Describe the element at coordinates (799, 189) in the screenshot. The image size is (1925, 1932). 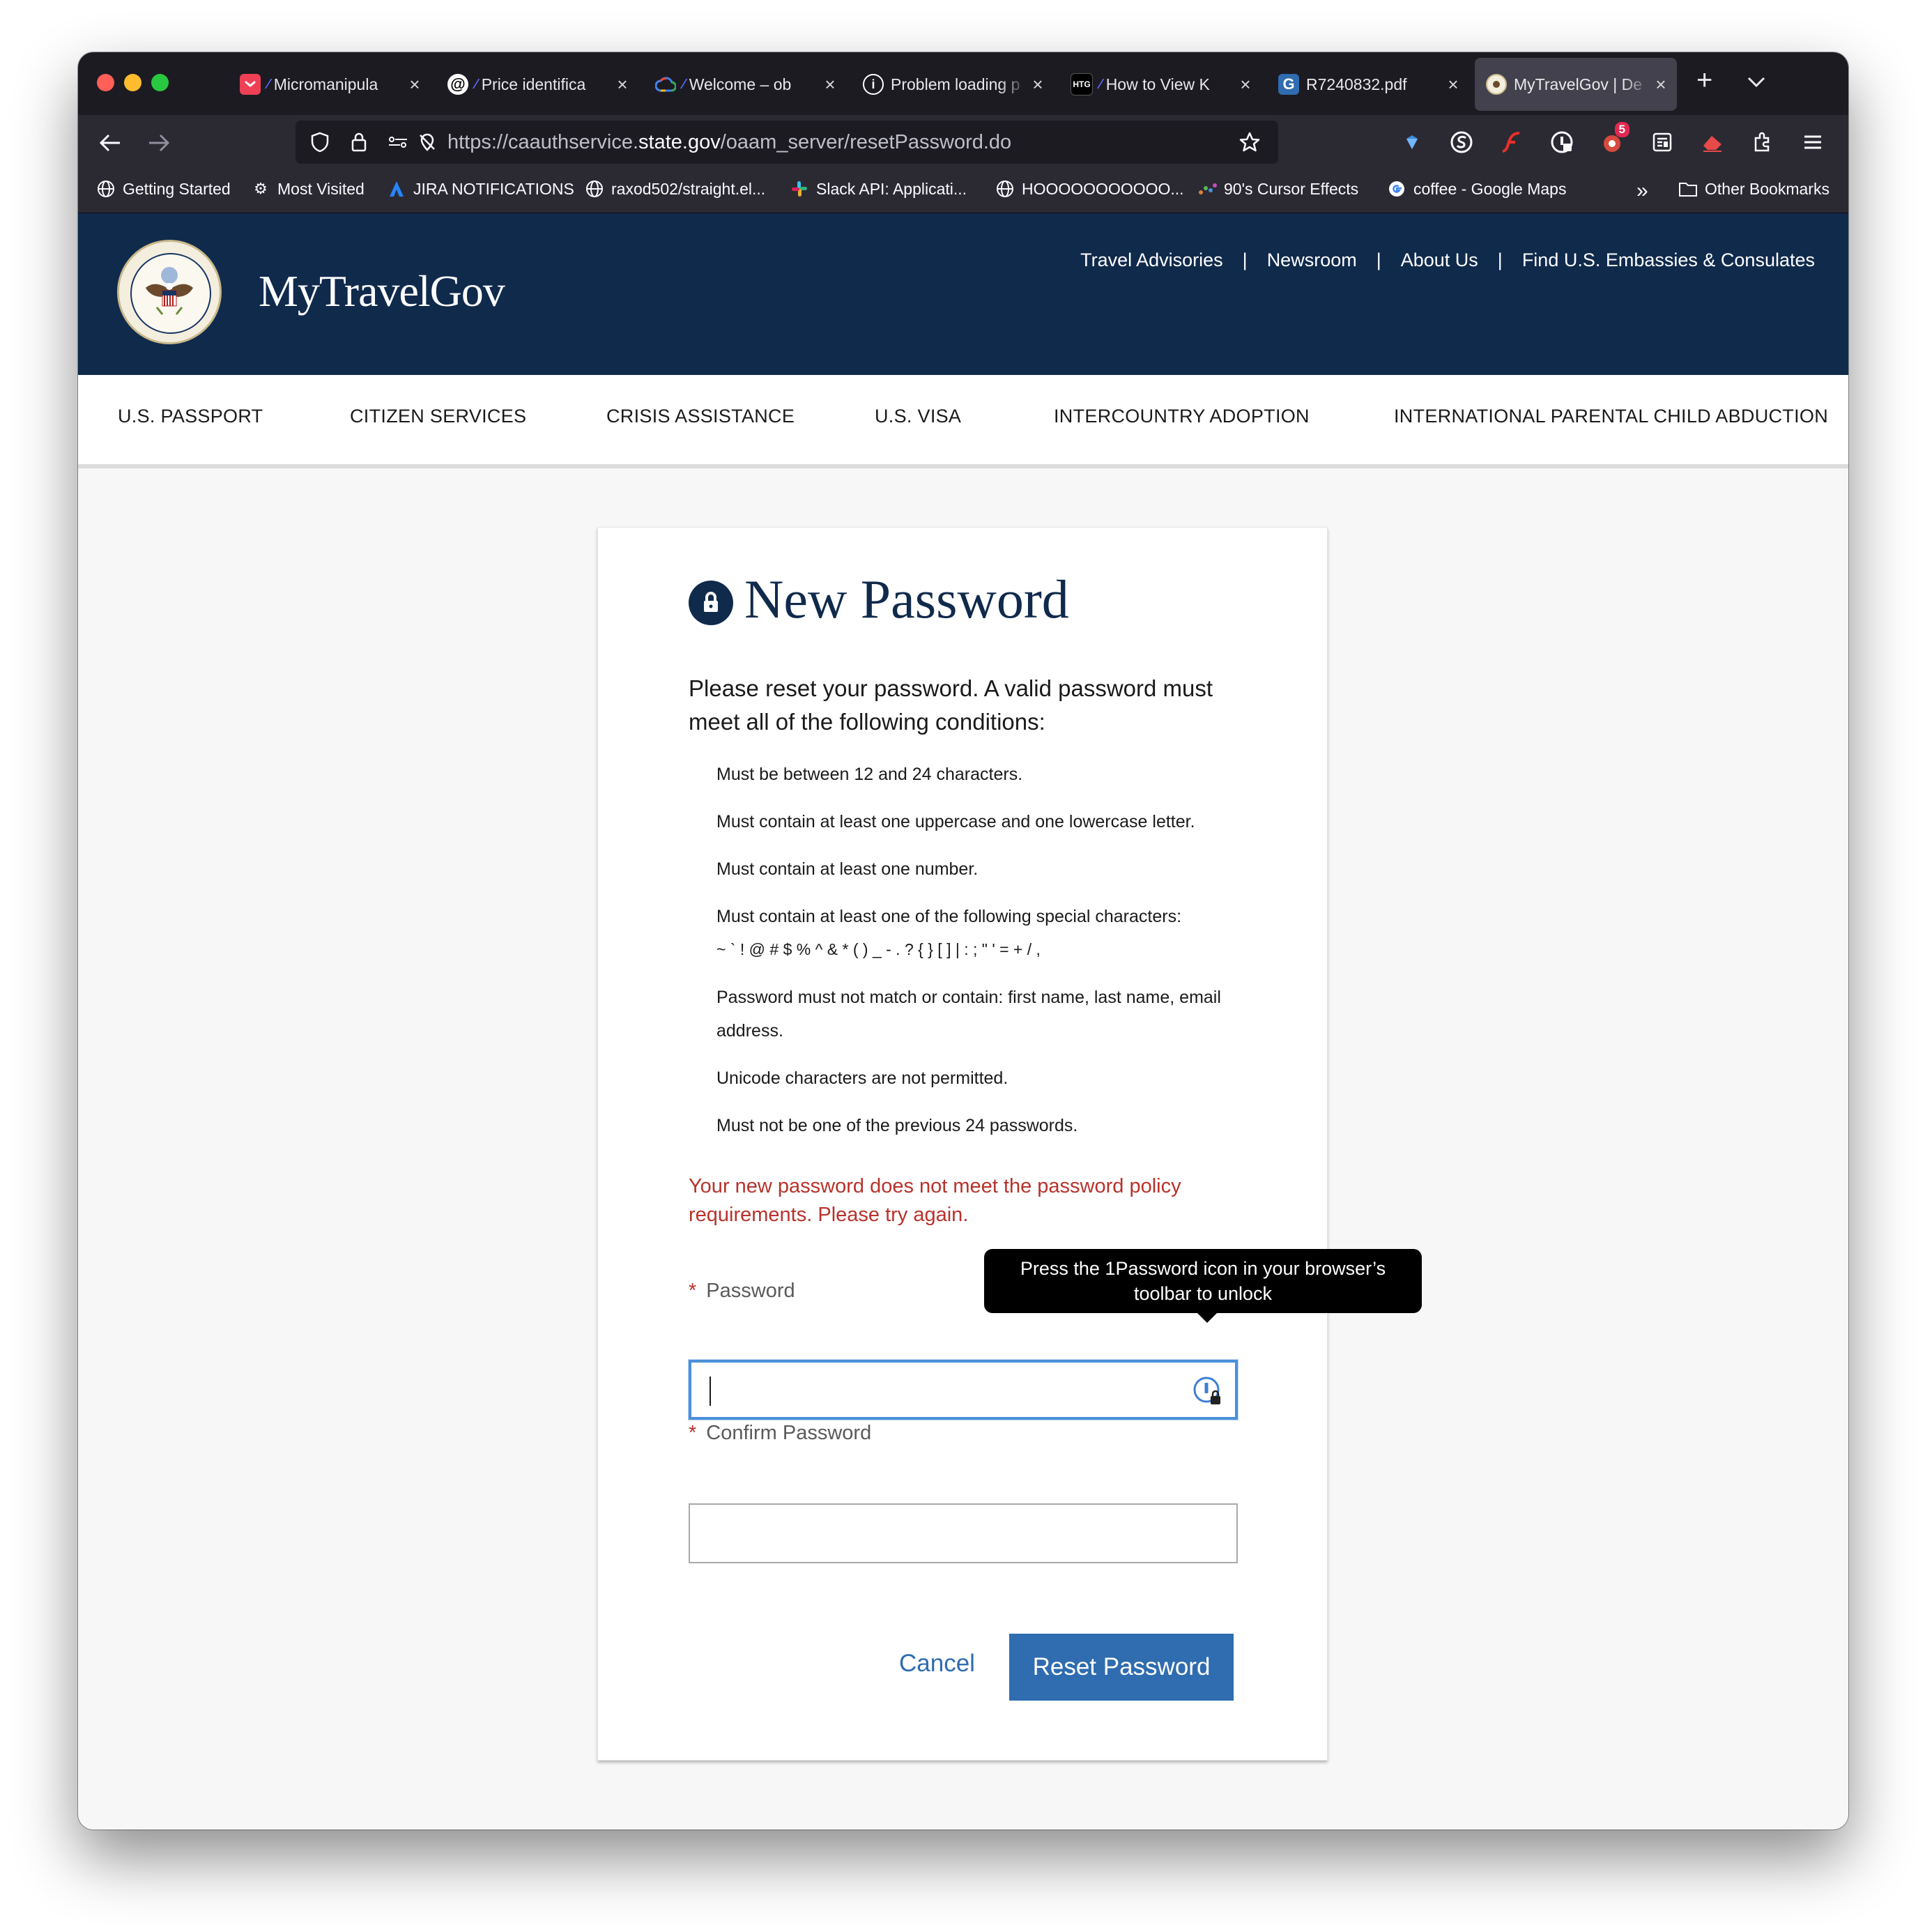
I see `slack-icon` at that location.